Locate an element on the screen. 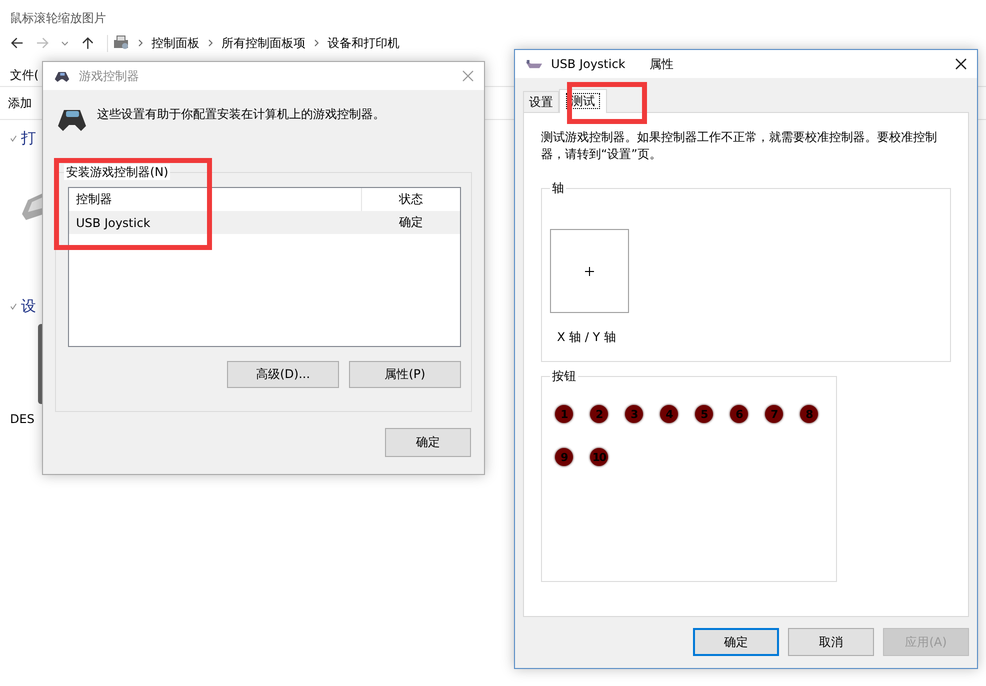 The height and width of the screenshot is (686, 986). window-title: 鼠标滚轮缩放图片 is located at coordinates (58, 18).